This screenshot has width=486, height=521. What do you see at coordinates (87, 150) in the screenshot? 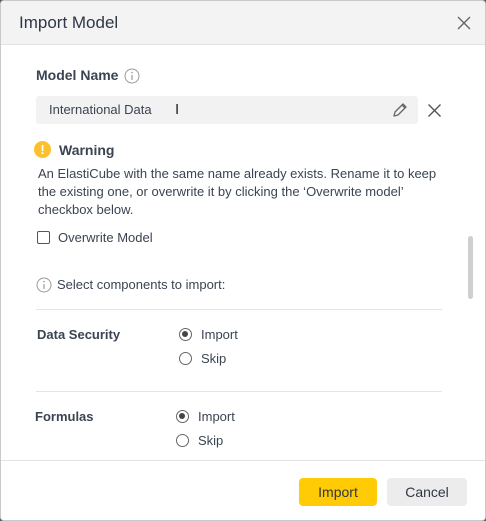
I see `warning-title: Warning` at bounding box center [87, 150].